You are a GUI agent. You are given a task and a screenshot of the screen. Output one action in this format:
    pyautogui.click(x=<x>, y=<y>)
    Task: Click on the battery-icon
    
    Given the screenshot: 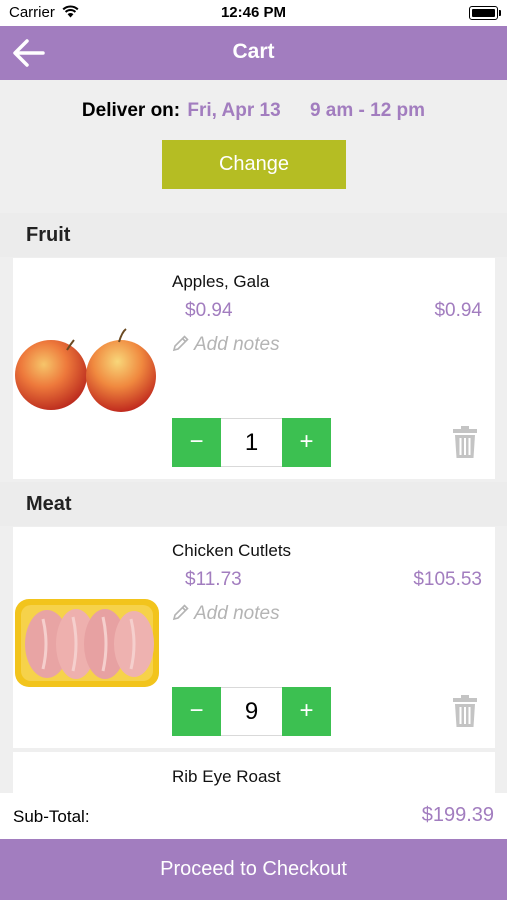 What is the action you would take?
    pyautogui.click(x=485, y=13)
    